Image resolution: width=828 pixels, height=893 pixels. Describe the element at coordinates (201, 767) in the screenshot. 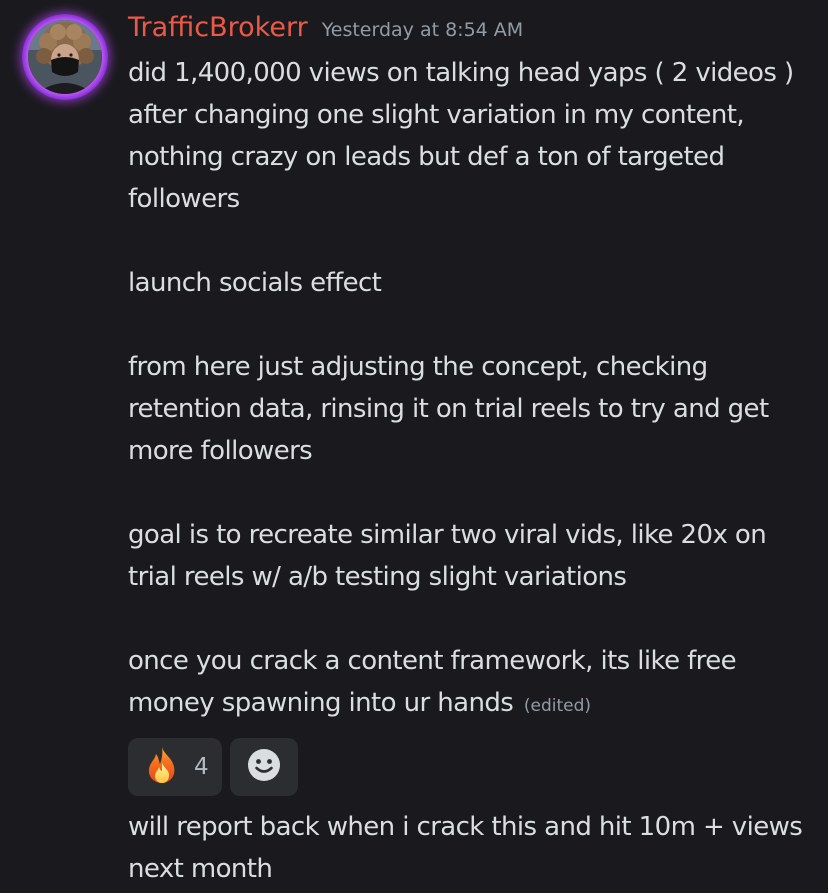

I see `reaction-count: 4` at that location.